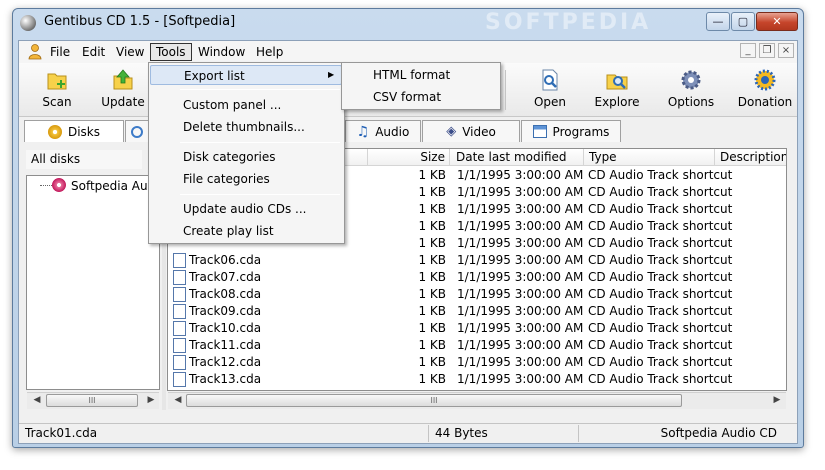 Image resolution: width=825 pixels, height=470 pixels. Describe the element at coordinates (60, 52) in the screenshot. I see `menu-file: File` at that location.